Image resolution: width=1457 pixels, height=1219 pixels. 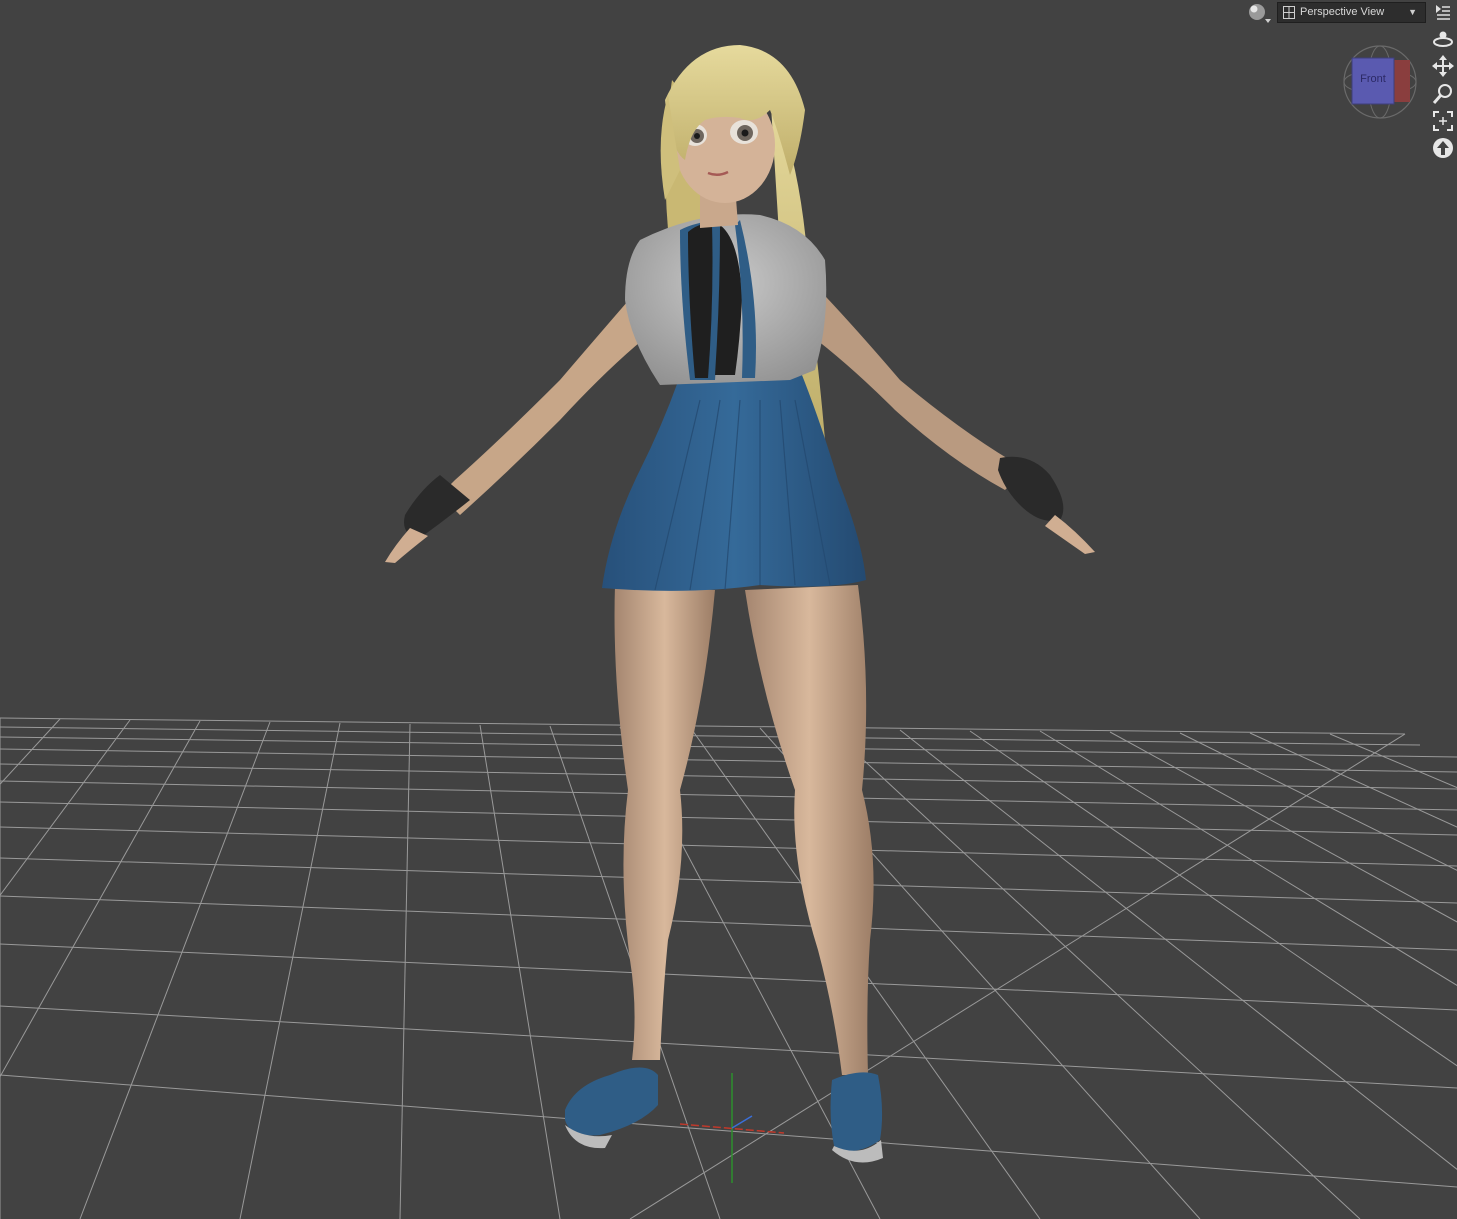 I want to click on frame-tool, so click(x=1443, y=121).